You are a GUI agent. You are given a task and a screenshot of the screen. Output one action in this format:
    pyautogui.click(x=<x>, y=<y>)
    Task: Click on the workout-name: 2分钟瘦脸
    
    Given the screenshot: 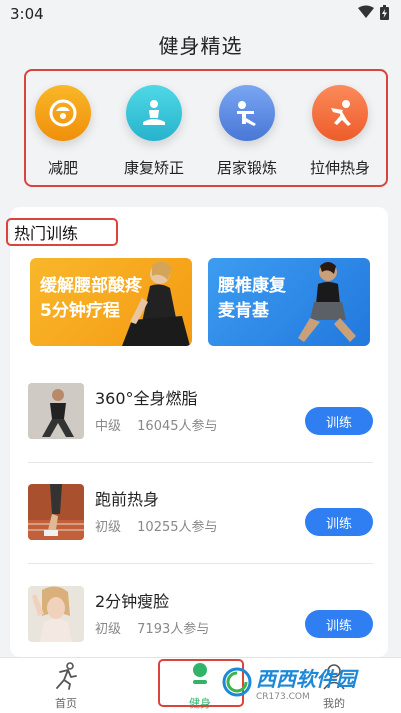 What is the action you would take?
    pyautogui.click(x=132, y=601)
    